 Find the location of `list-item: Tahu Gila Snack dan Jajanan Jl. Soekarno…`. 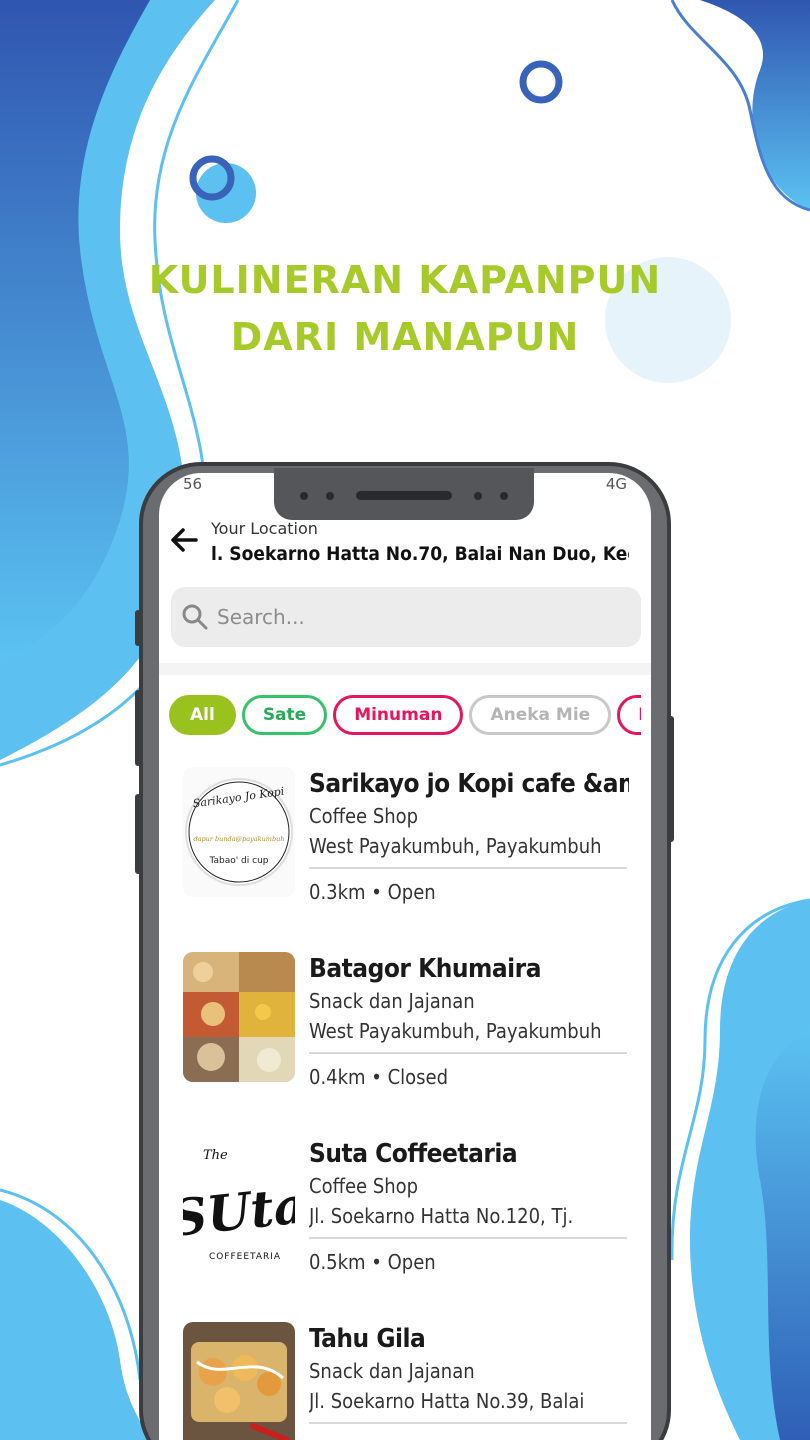

list-item: Tahu Gila Snack dan Jajanan Jl. Soekarno… is located at coordinates (405, 1381).